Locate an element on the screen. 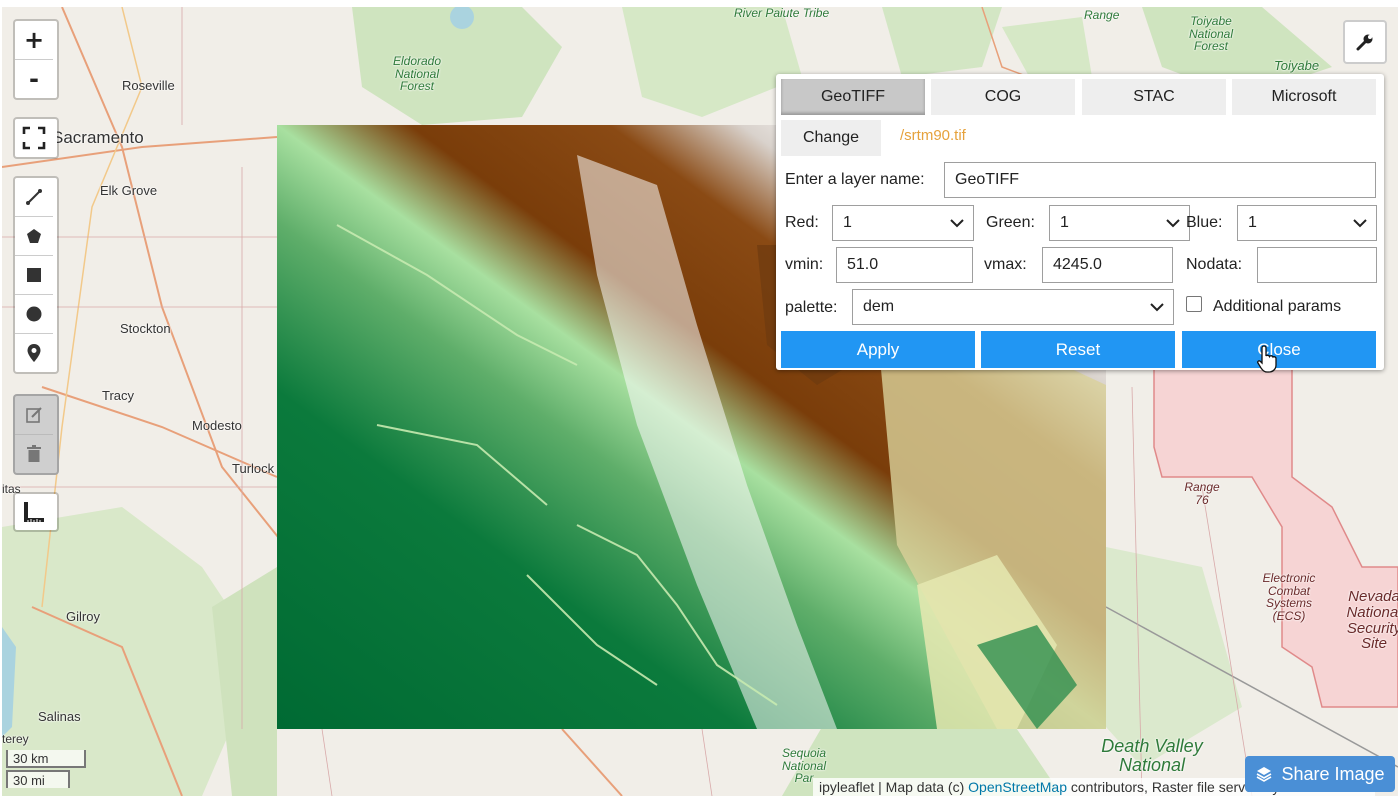  palette-select: dem is located at coordinates (1013, 307).